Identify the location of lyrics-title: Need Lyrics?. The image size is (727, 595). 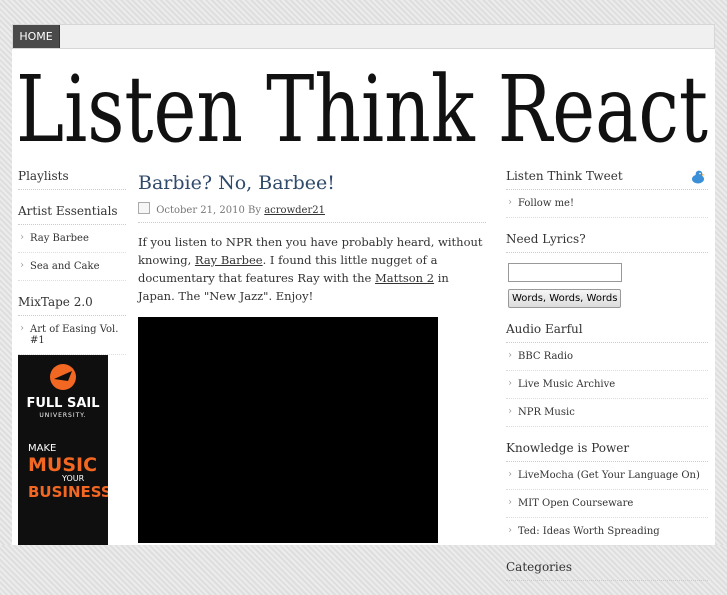
(607, 242).